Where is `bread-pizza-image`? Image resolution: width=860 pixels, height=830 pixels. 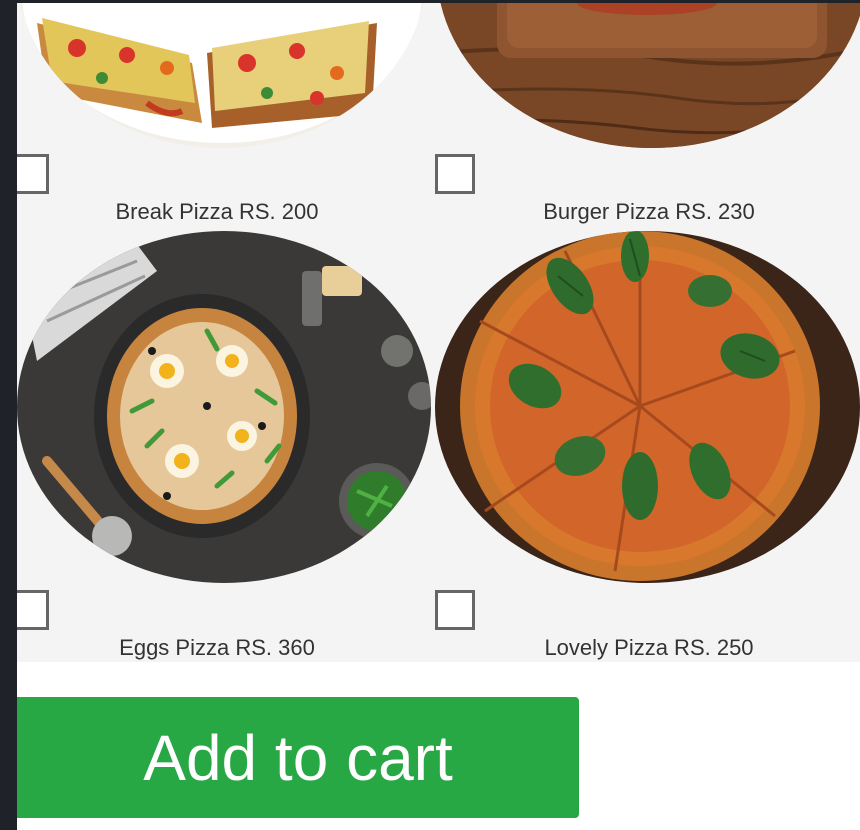 bread-pizza-image is located at coordinates (222, 75).